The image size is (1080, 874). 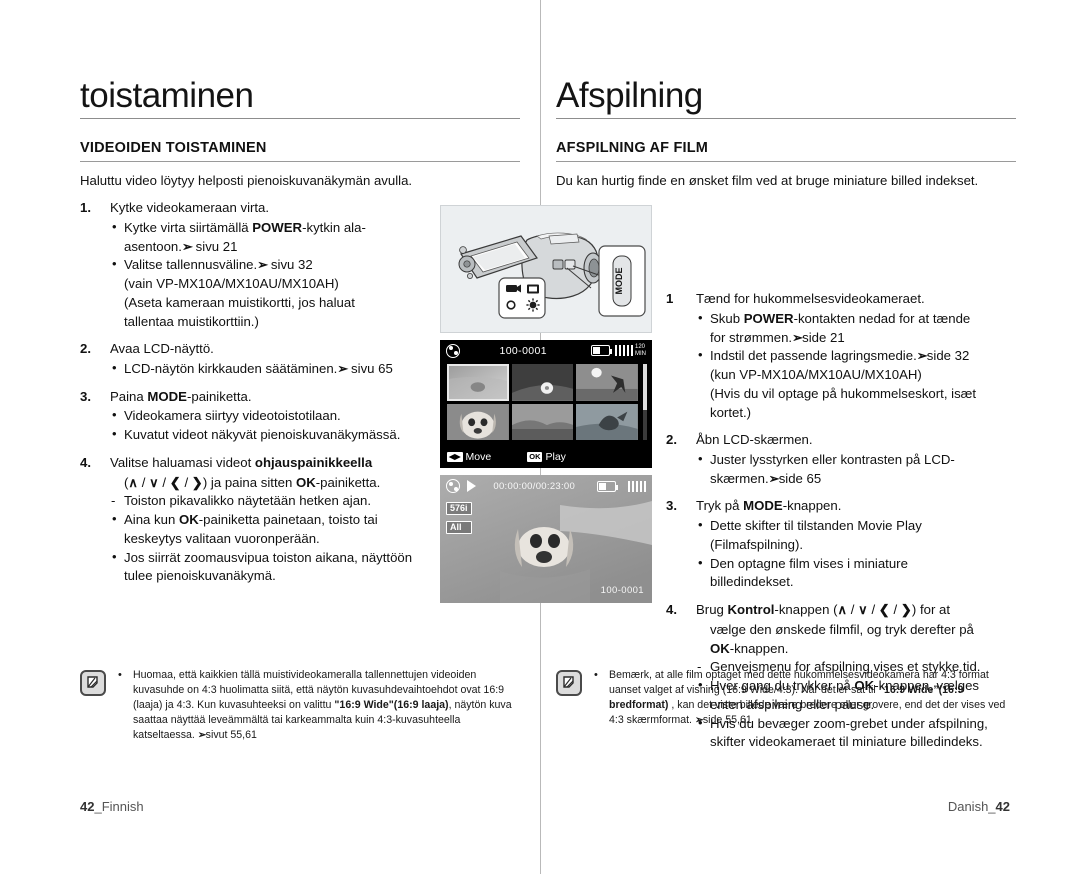 I want to click on step-title: Åbn LCD-skærmen., so click(x=754, y=440).